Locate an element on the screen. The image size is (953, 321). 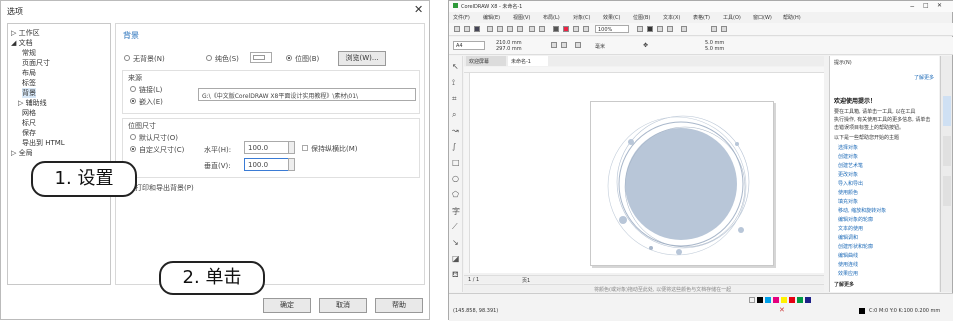
page-counter: 1 / 1 is located at coordinates (473, 280).